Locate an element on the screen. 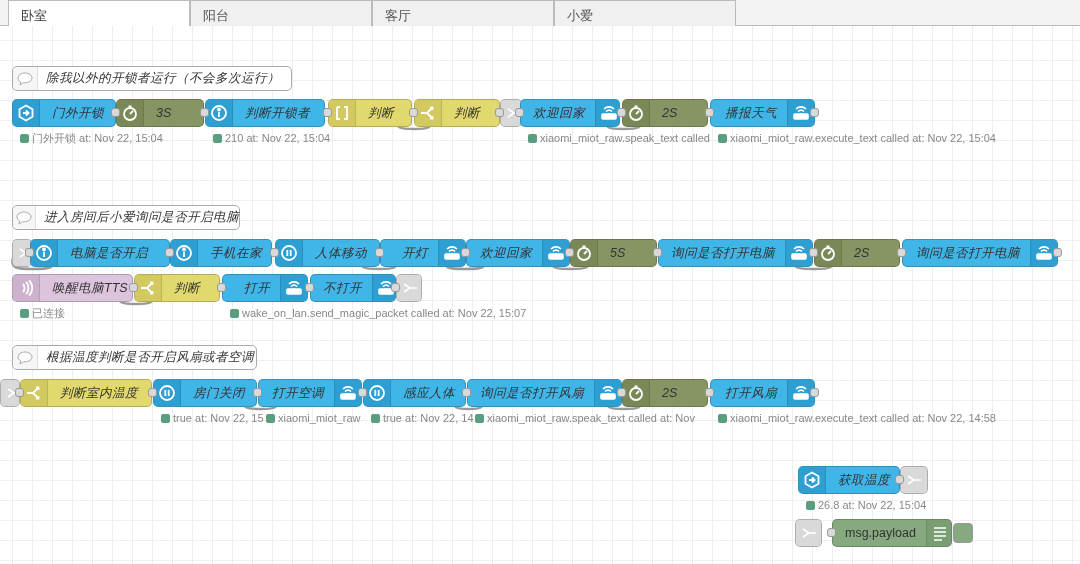 The width and height of the screenshot is (1080, 564). comment-node: 进入房间后小爱询问是否开启电脑 is located at coordinates (126, 217).